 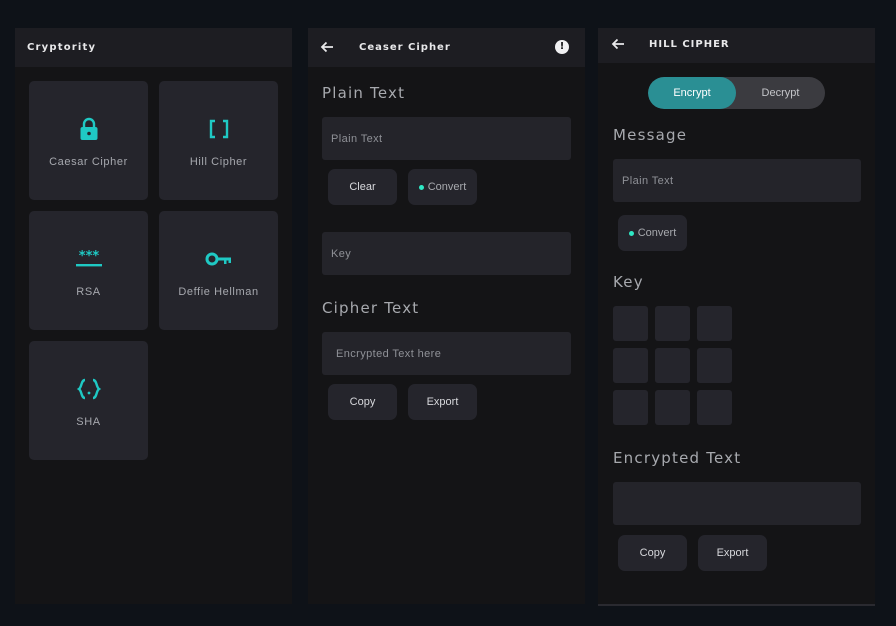 What do you see at coordinates (219, 259) in the screenshot?
I see `key-icon` at bounding box center [219, 259].